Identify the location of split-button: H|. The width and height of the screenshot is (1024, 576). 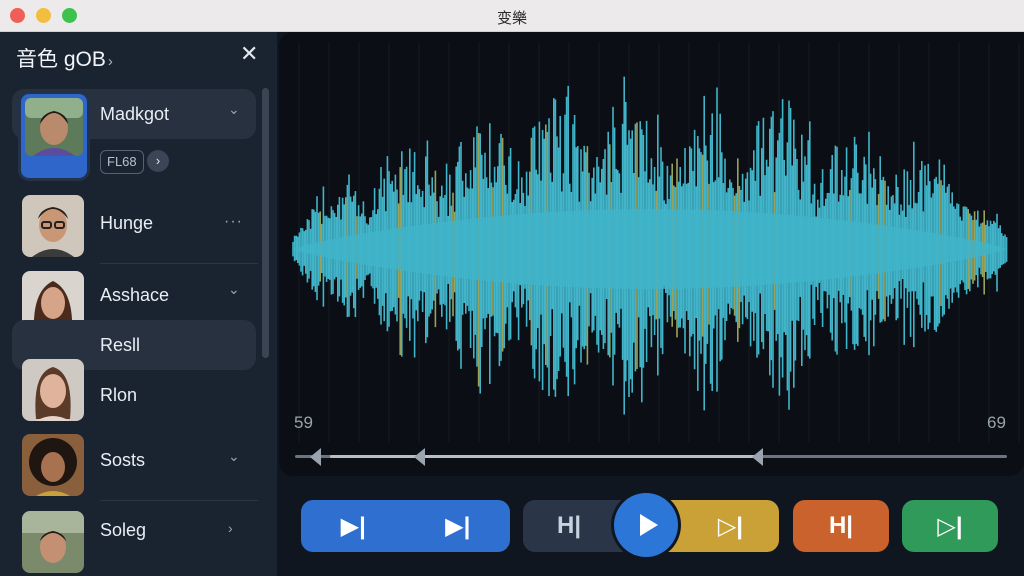
(841, 526).